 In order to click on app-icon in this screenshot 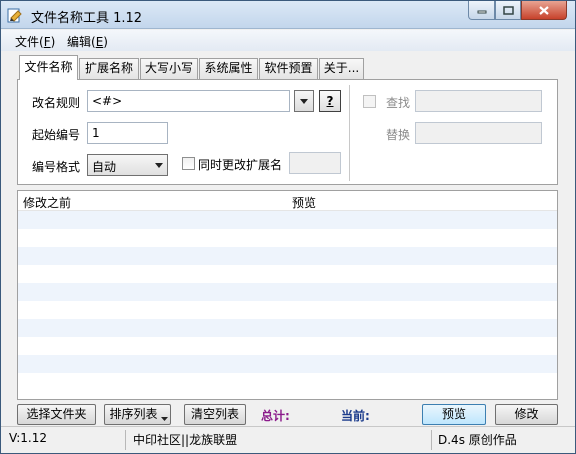, I will do `click(14, 15)`.